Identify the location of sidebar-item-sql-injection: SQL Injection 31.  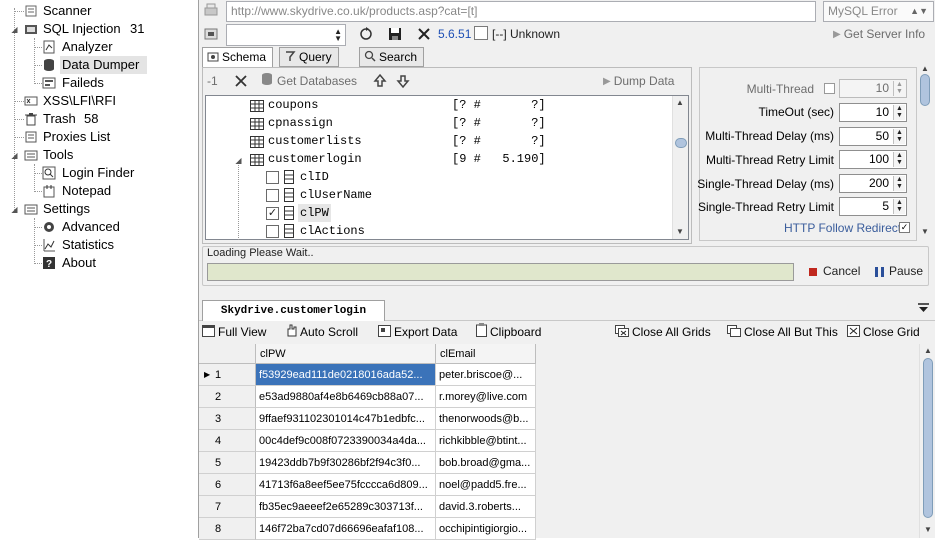
(109, 29).